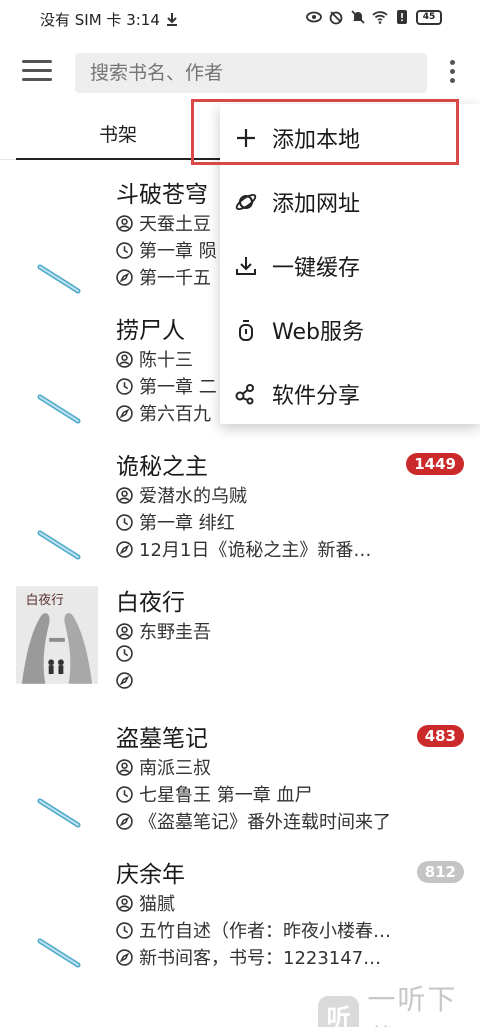 The image size is (480, 1027). What do you see at coordinates (240, 641) in the screenshot?
I see `book-item: 白夜行 白夜行 东野圭吾` at bounding box center [240, 641].